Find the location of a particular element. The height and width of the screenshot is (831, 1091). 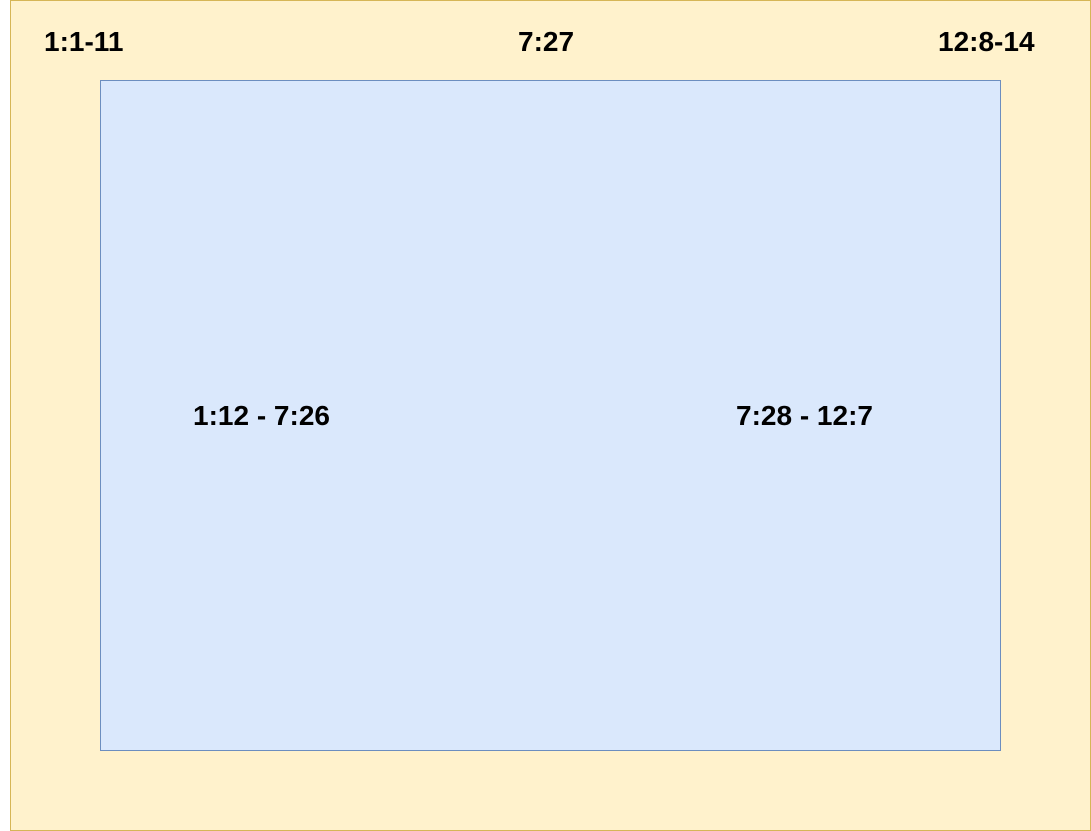

label-middle-left: 1:12 - 7:26 is located at coordinates (261, 415).